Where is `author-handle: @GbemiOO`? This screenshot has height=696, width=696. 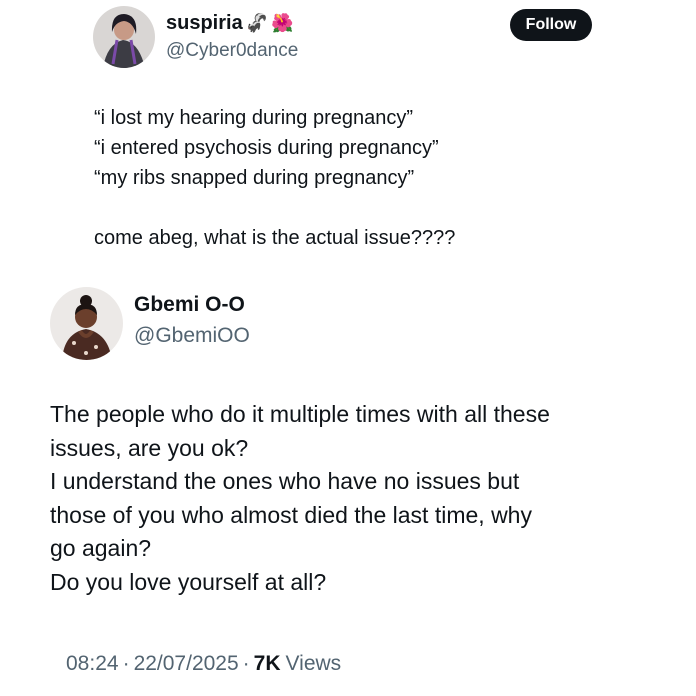
author-handle: @GbemiOO is located at coordinates (192, 336).